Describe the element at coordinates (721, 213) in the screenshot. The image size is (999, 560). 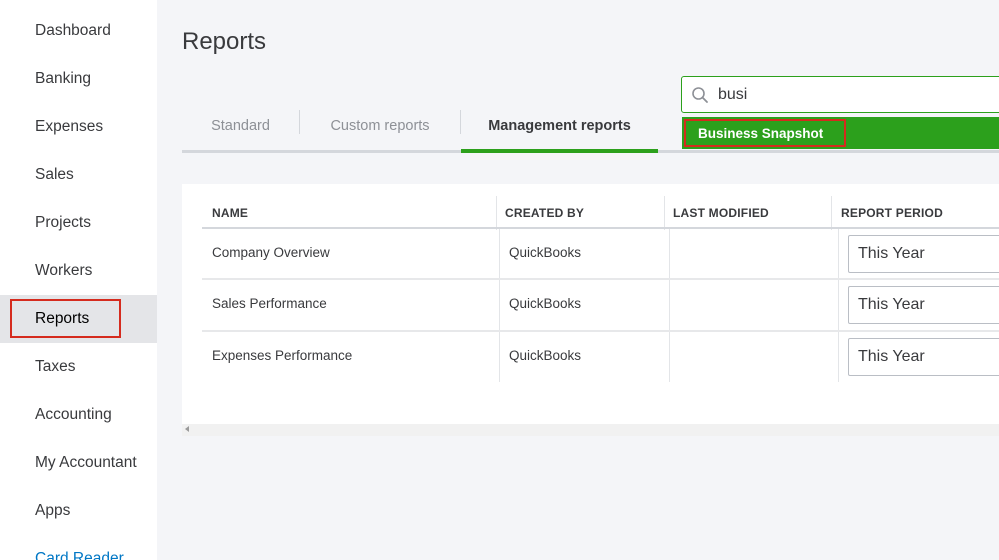
I see `column-header-last-modified: LAST MODIFIED` at that location.